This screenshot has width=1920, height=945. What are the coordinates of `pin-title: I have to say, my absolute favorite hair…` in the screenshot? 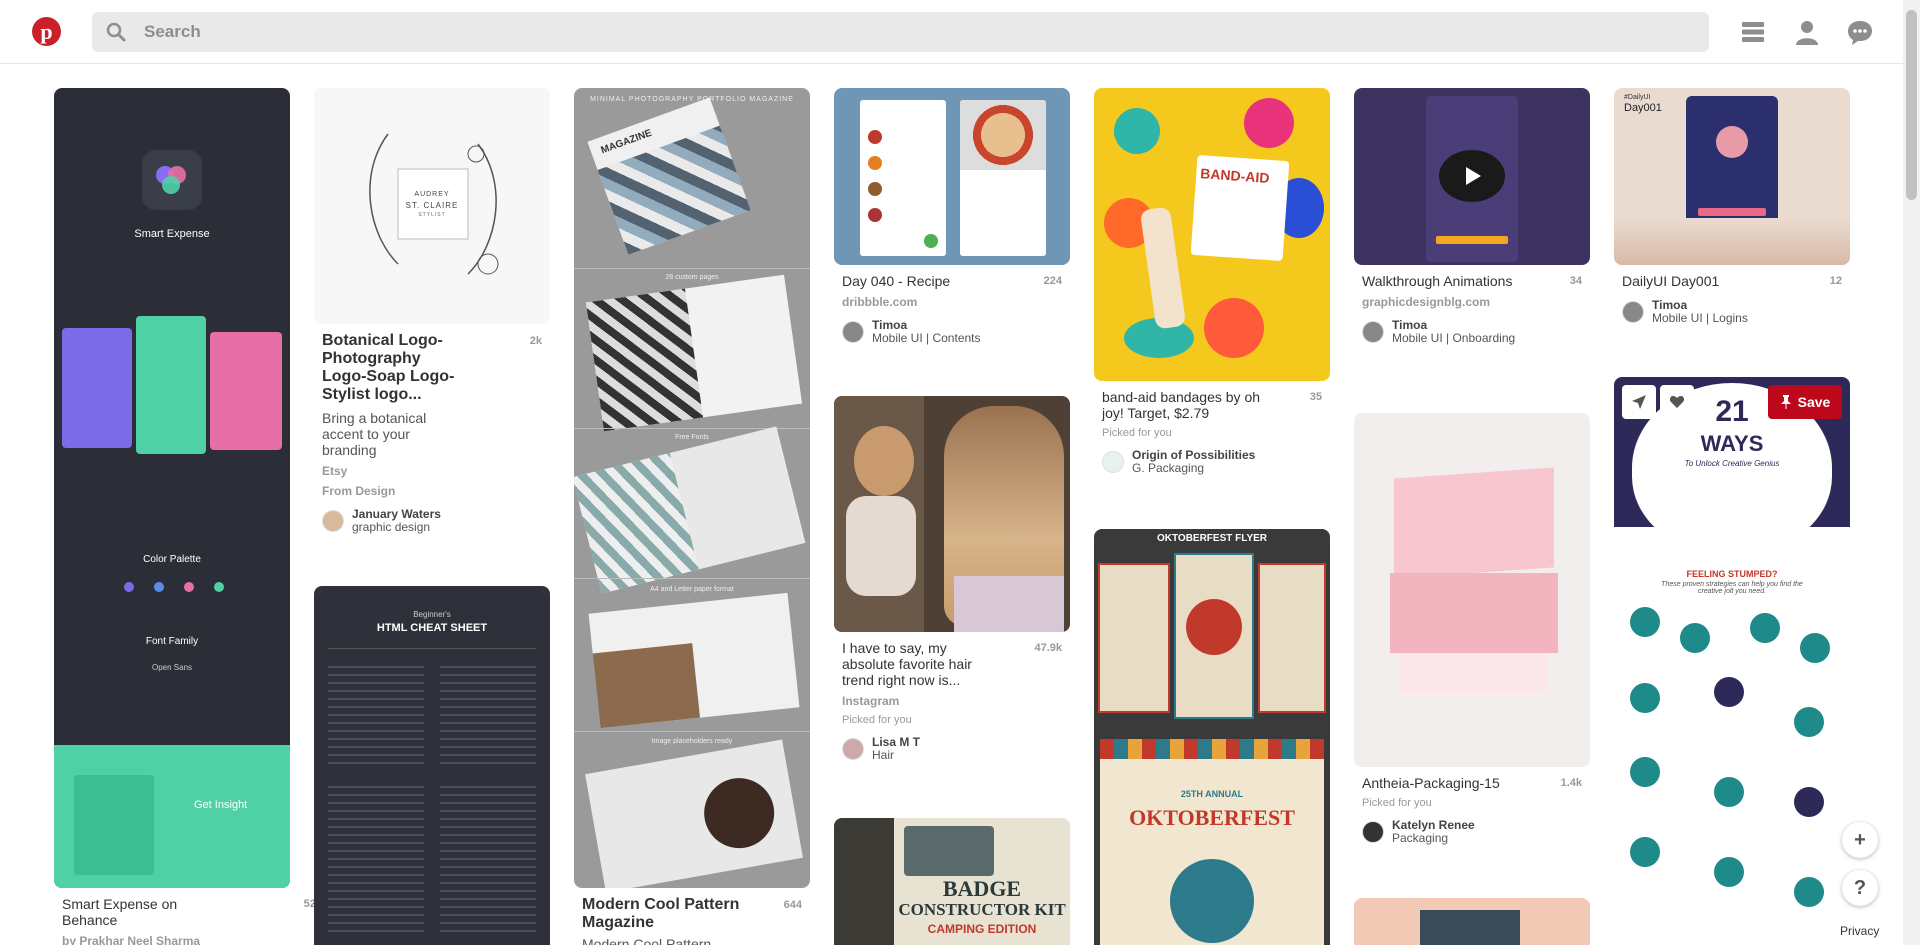 It's located at (952, 664).